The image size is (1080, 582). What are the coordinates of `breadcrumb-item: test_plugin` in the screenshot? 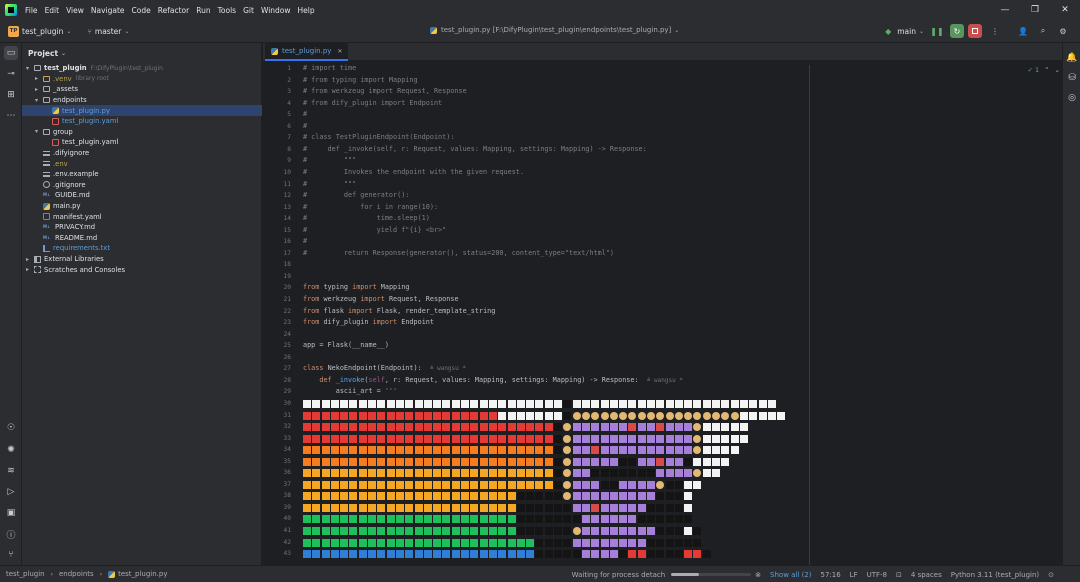 It's located at (25, 574).